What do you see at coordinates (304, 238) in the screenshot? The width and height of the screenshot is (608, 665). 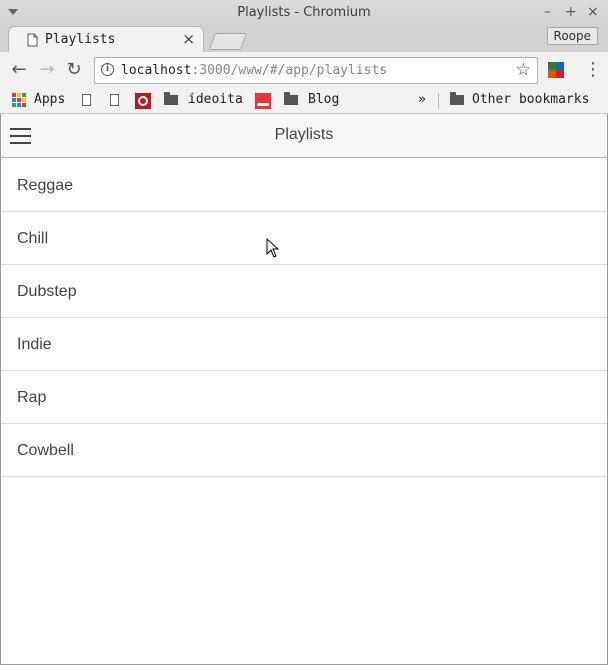 I see `playlist-item: Chill` at bounding box center [304, 238].